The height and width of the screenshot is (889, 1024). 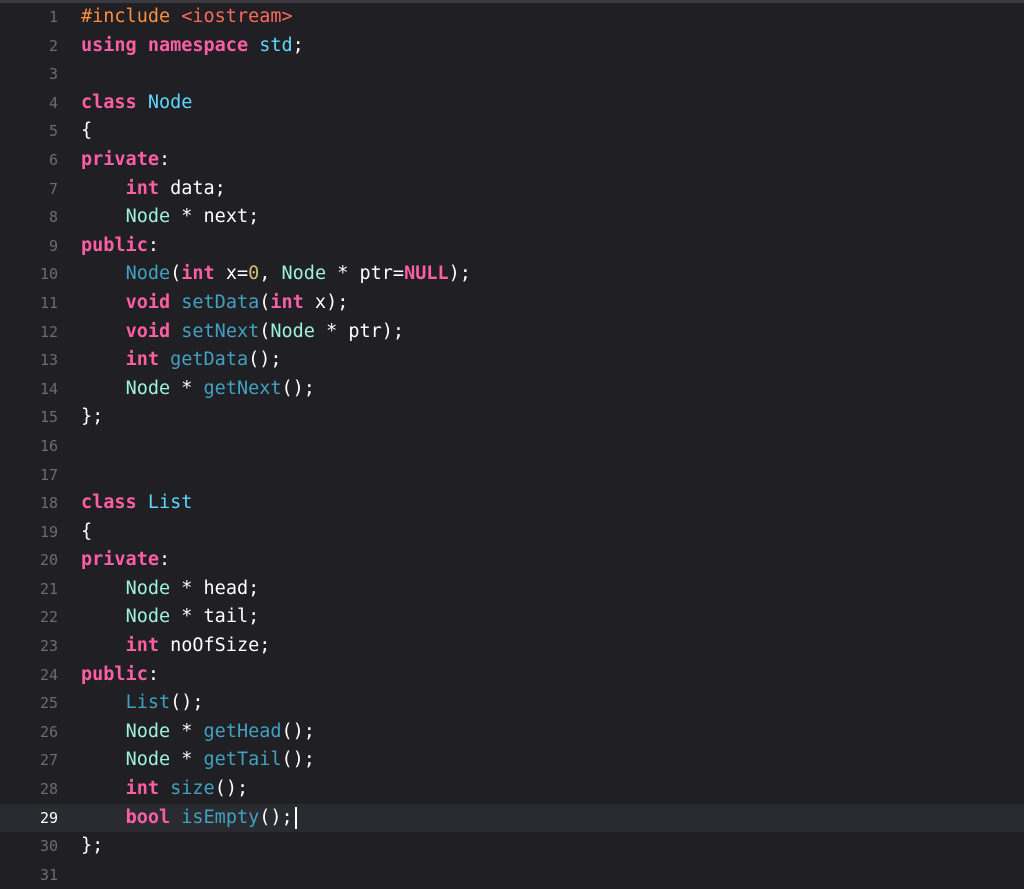 I want to click on code-text: bool isEmpty();, so click(x=189, y=818).